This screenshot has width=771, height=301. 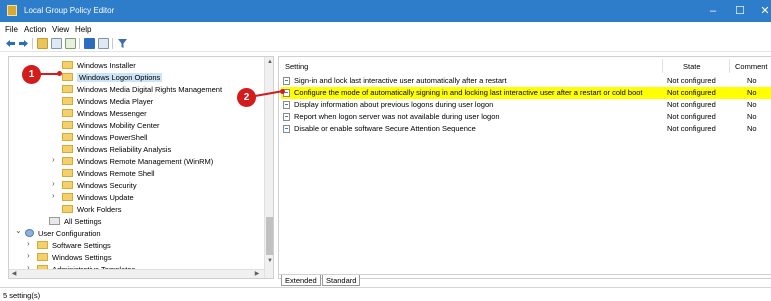 I want to click on settings-icon, so click(x=54, y=221).